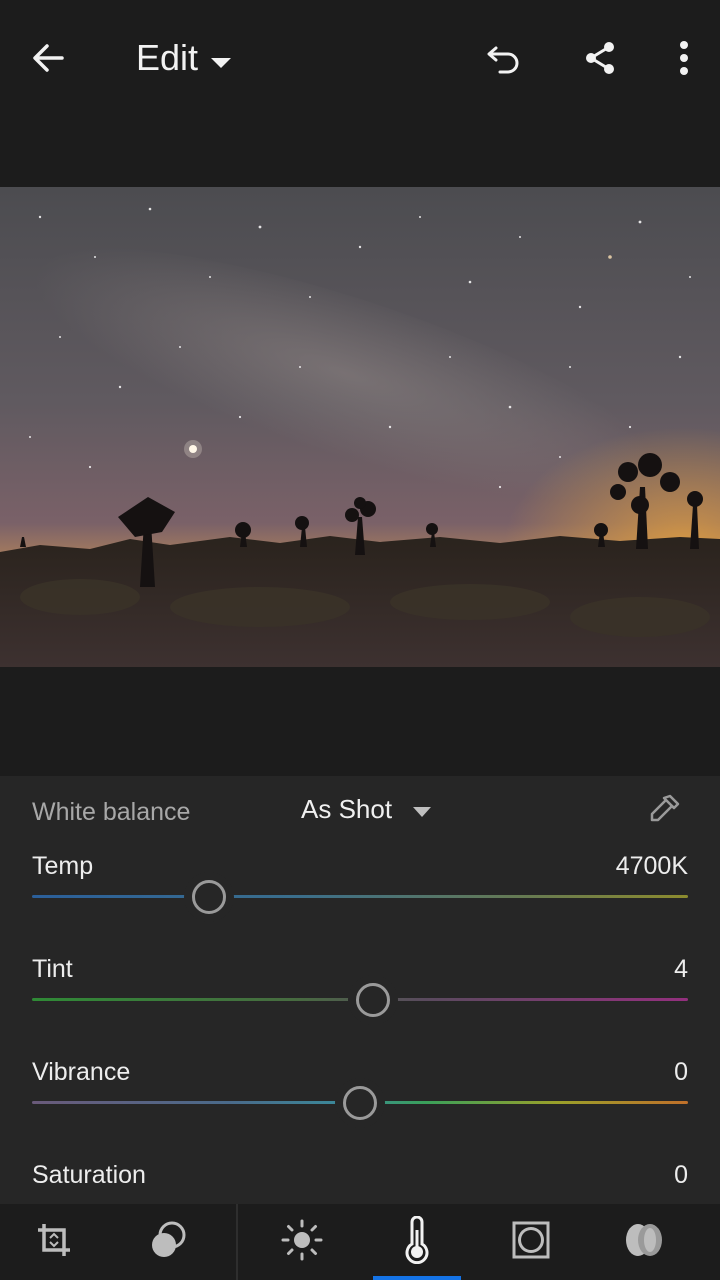  What do you see at coordinates (48, 58) in the screenshot?
I see `back-arrow-icon` at bounding box center [48, 58].